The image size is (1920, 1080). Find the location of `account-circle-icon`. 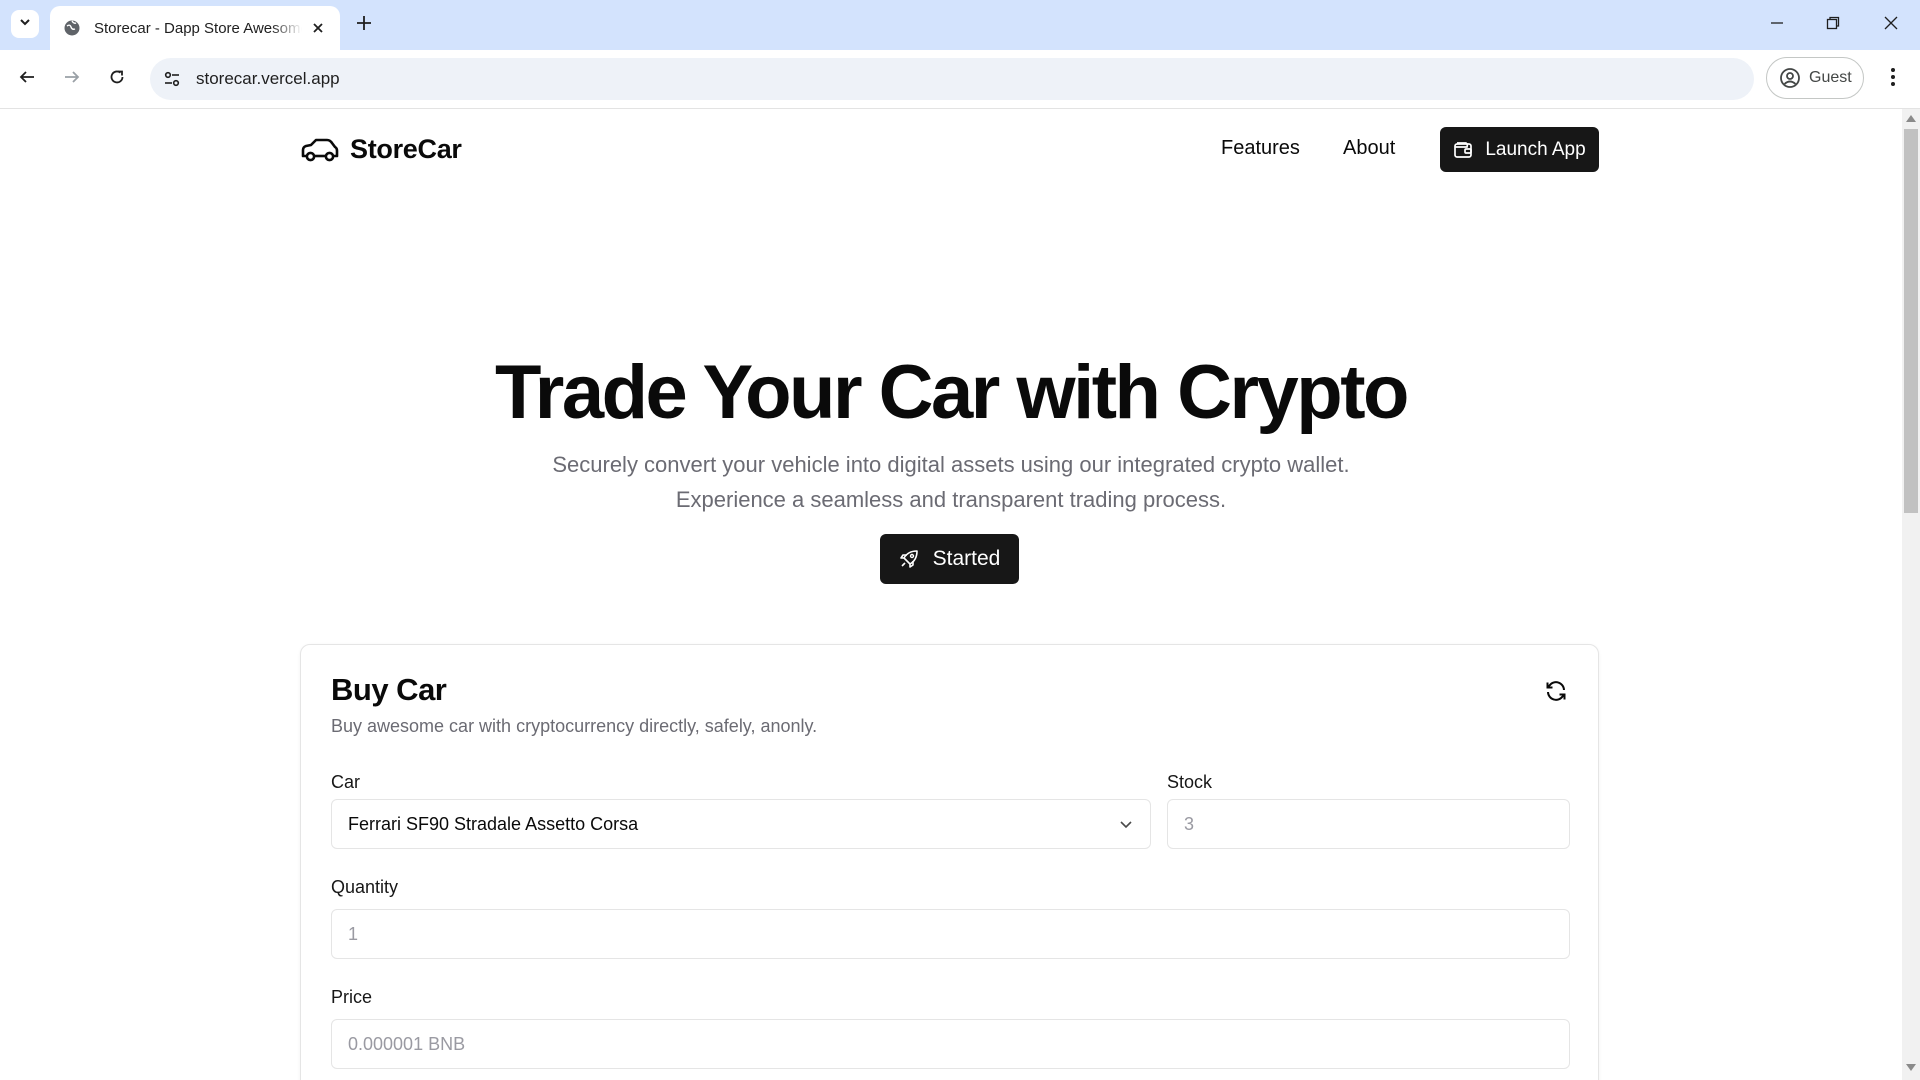

account-circle-icon is located at coordinates (1790, 78).